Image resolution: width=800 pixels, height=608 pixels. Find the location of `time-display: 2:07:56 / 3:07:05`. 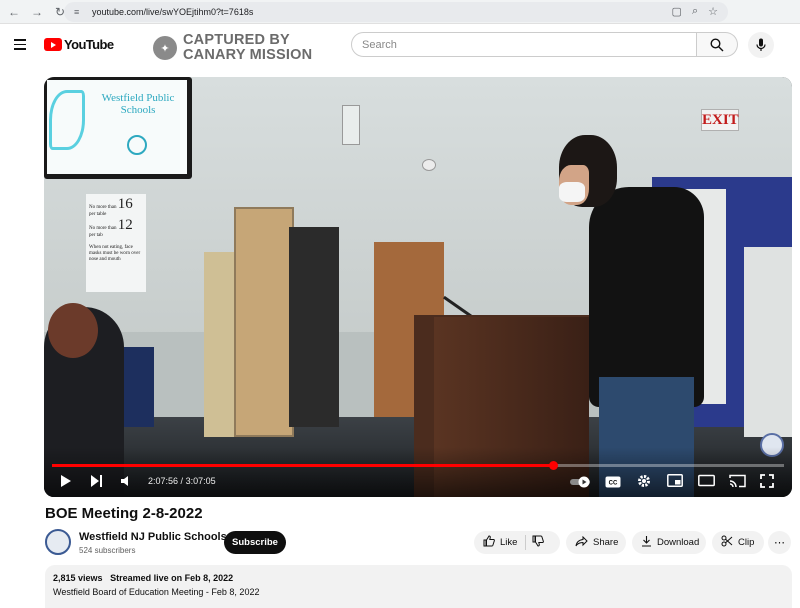

time-display: 2:07:56 / 3:07:05 is located at coordinates (182, 481).